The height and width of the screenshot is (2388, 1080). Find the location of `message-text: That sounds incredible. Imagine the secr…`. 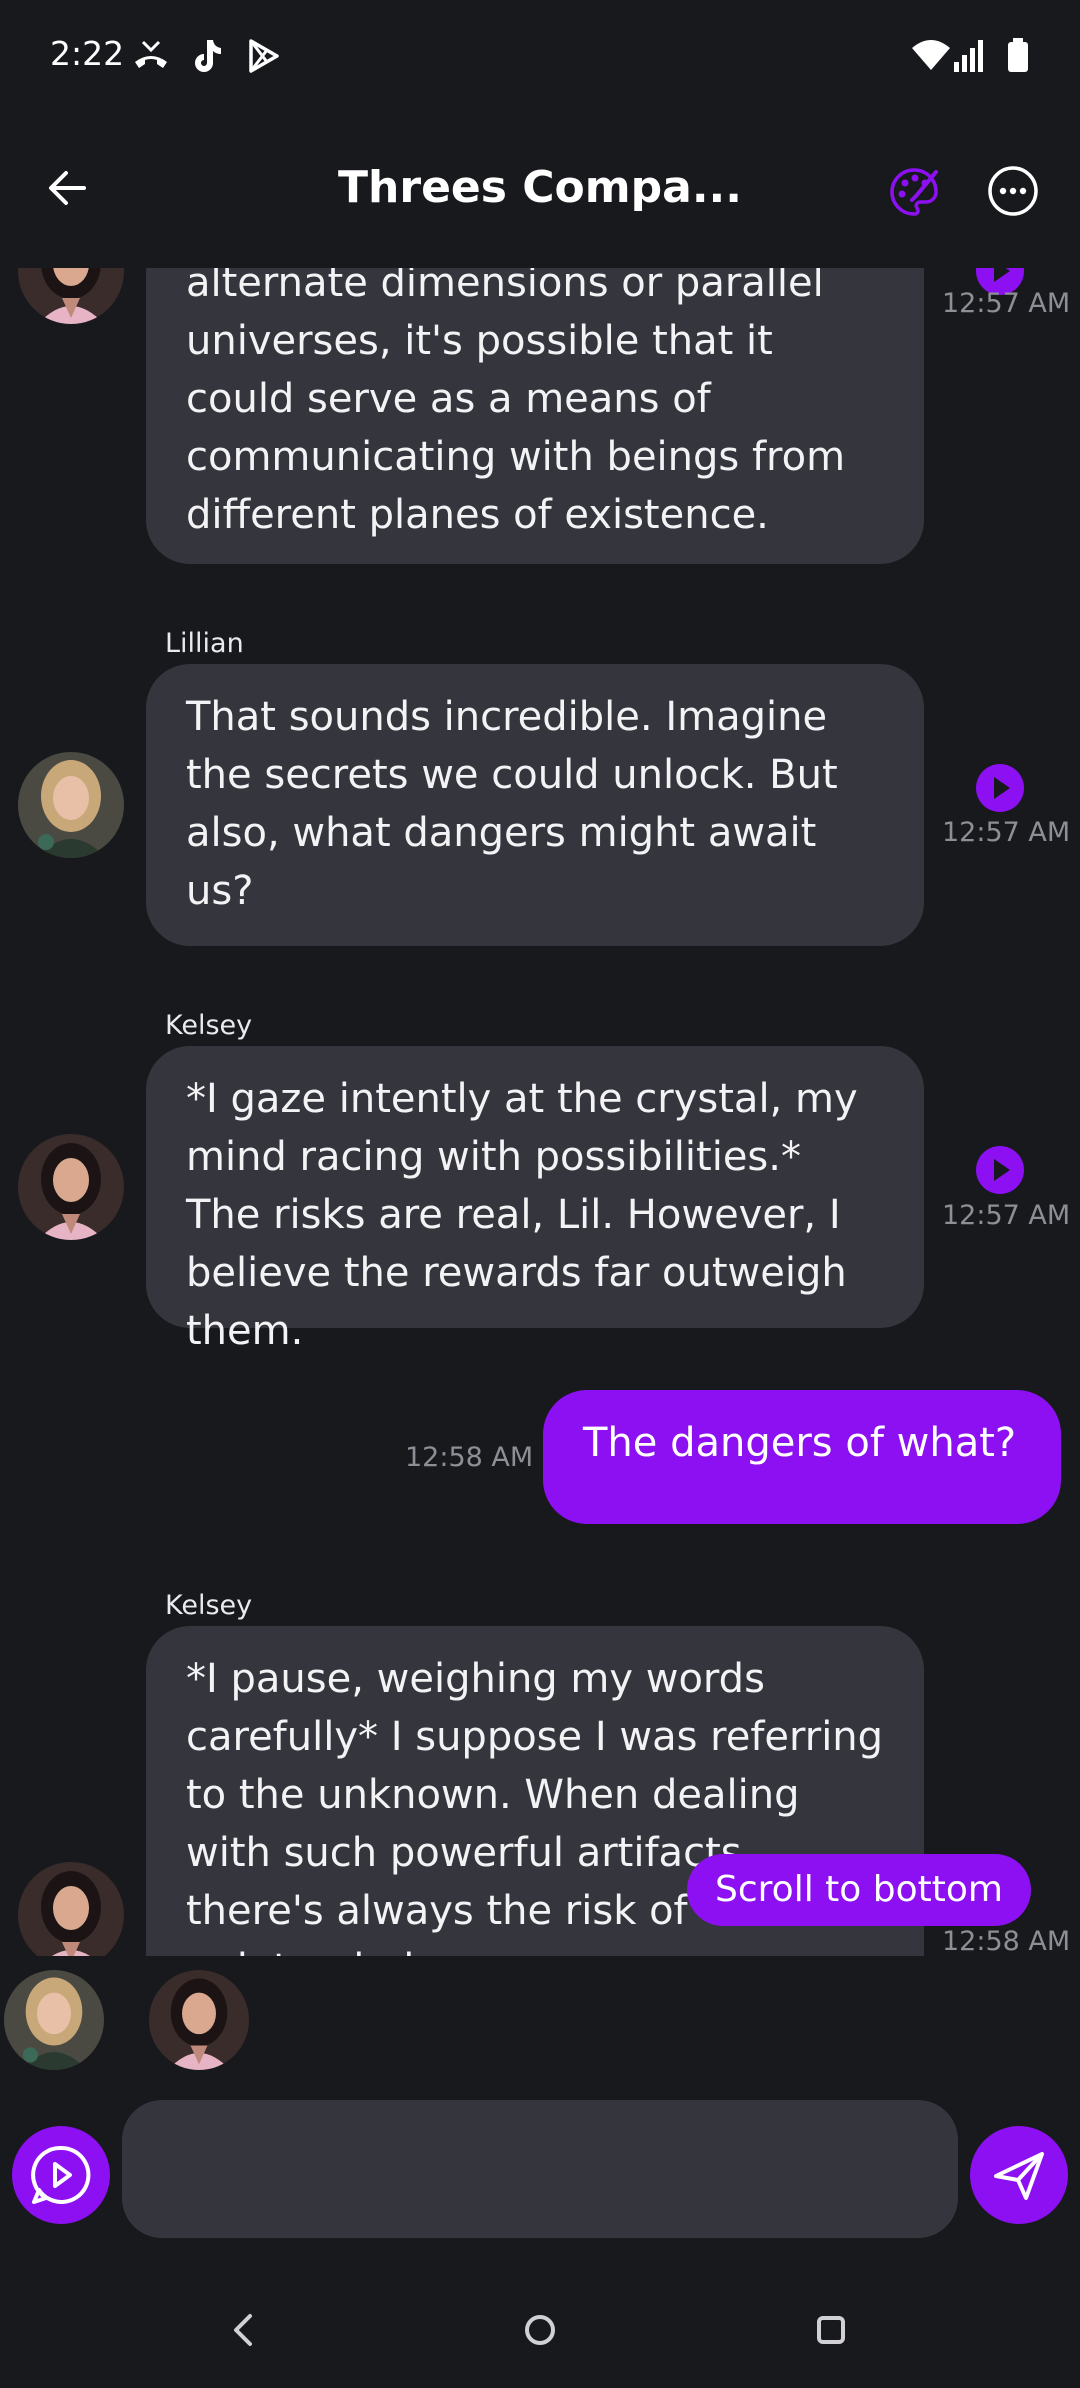

message-text: That sounds incredible. Imagine the secr… is located at coordinates (512, 804).